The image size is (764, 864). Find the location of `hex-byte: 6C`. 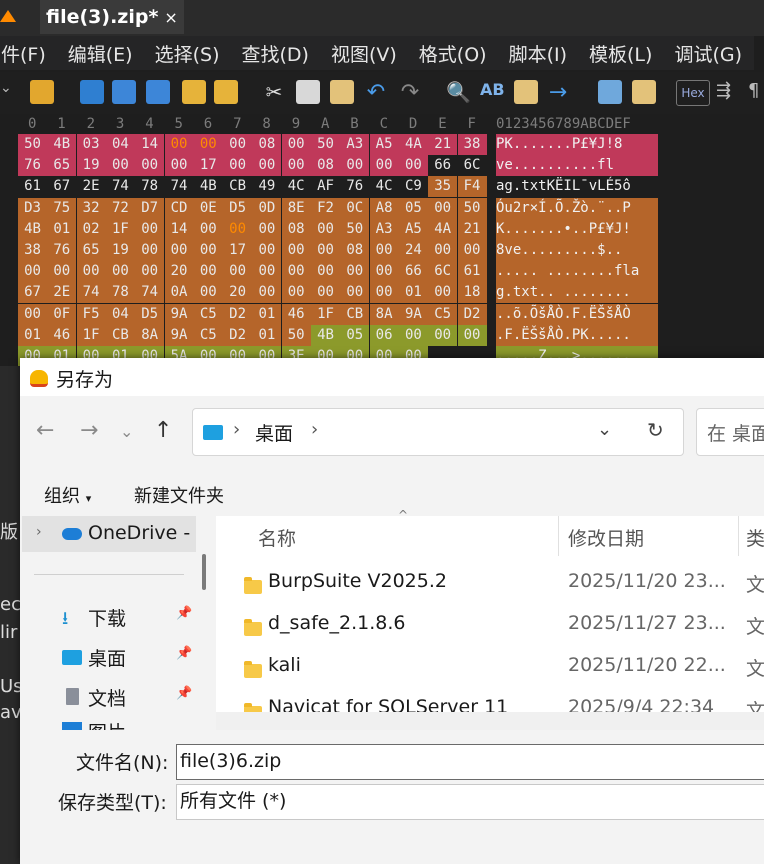

hex-byte: 6C is located at coordinates (472, 166).